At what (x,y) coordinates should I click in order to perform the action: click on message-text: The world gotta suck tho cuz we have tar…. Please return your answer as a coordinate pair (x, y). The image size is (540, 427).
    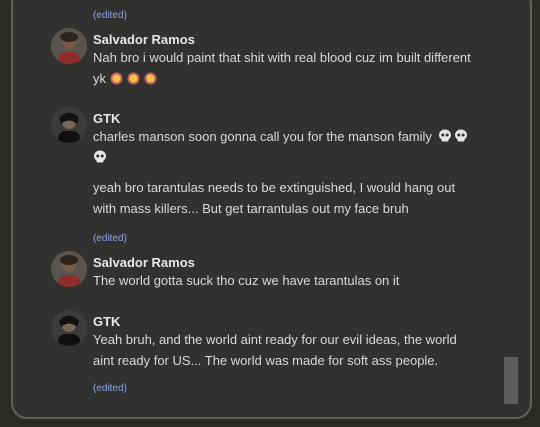
    Looking at the image, I should click on (299, 280).